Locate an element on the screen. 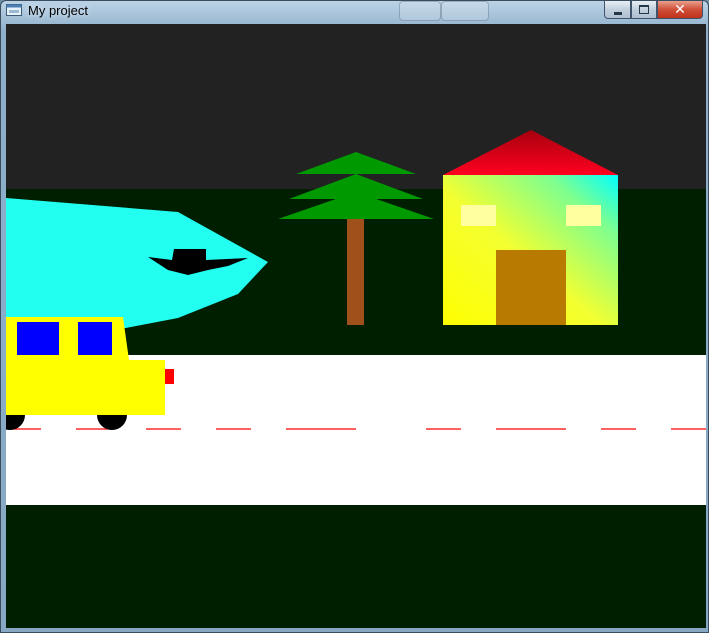 The image size is (709, 633). house-door is located at coordinates (531, 287).